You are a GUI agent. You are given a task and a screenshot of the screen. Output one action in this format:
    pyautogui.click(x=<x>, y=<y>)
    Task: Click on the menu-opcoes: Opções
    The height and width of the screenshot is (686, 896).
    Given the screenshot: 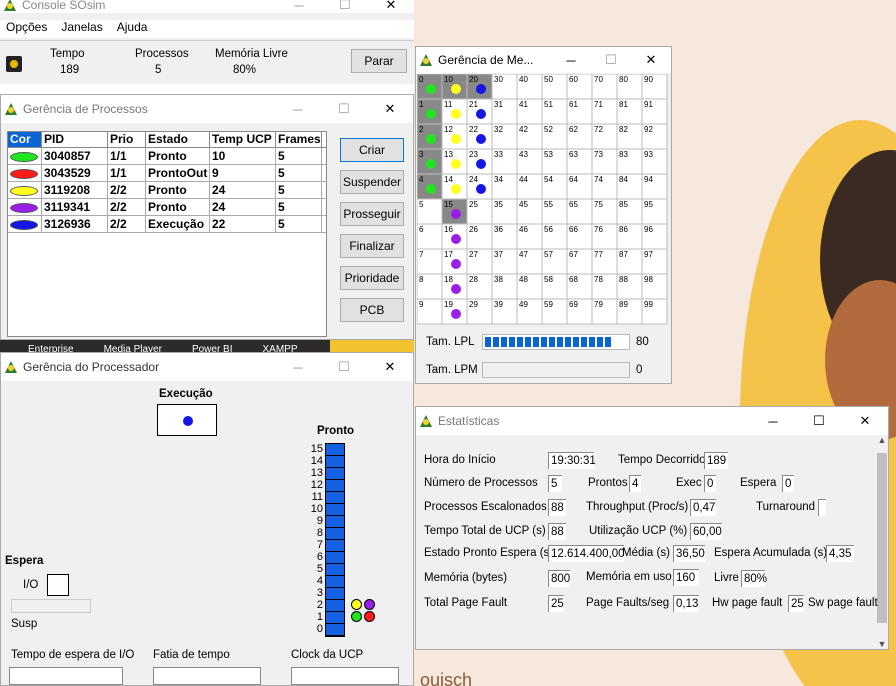 What is the action you would take?
    pyautogui.click(x=26, y=29)
    